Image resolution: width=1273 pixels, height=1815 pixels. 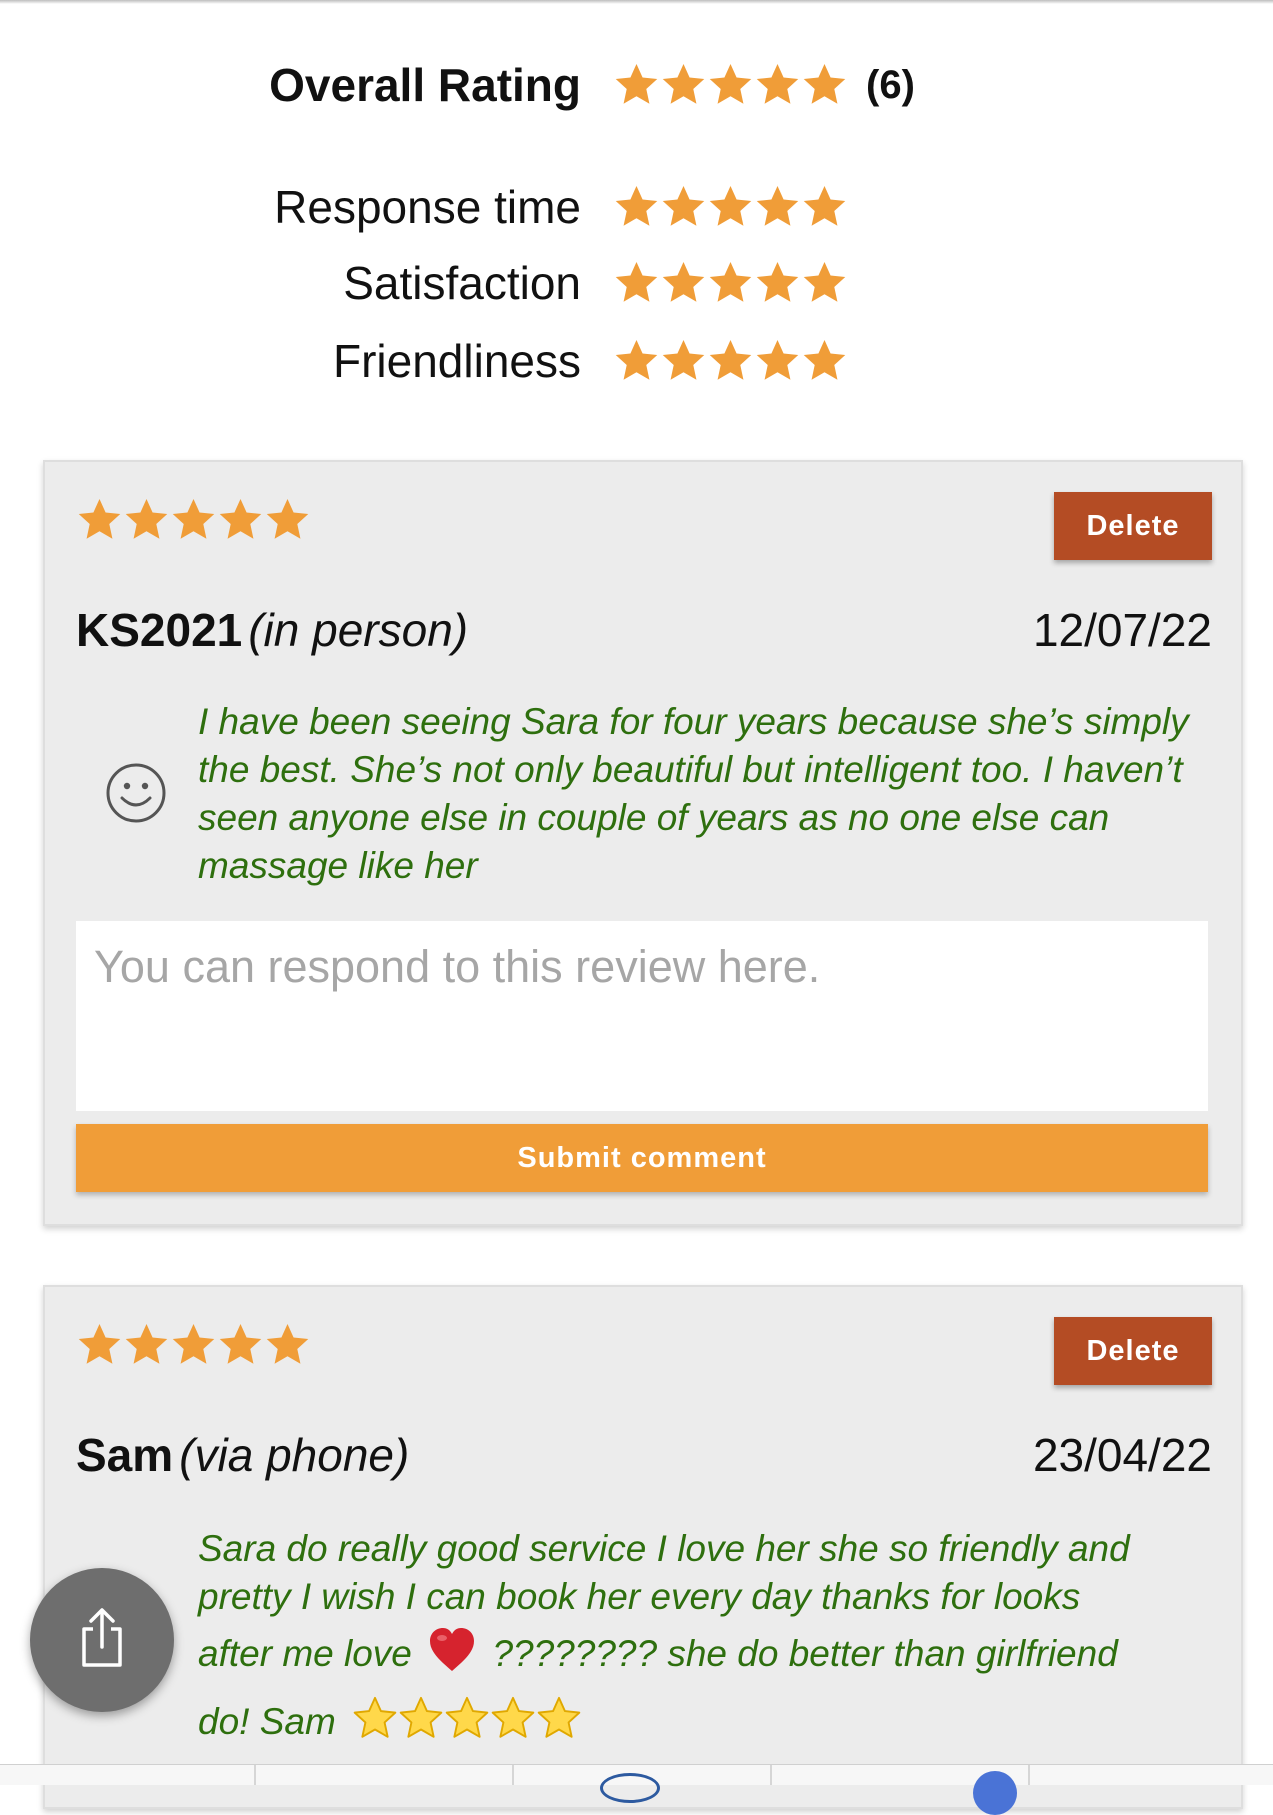 I want to click on star-emoji-icons, so click(x=467, y=1724).